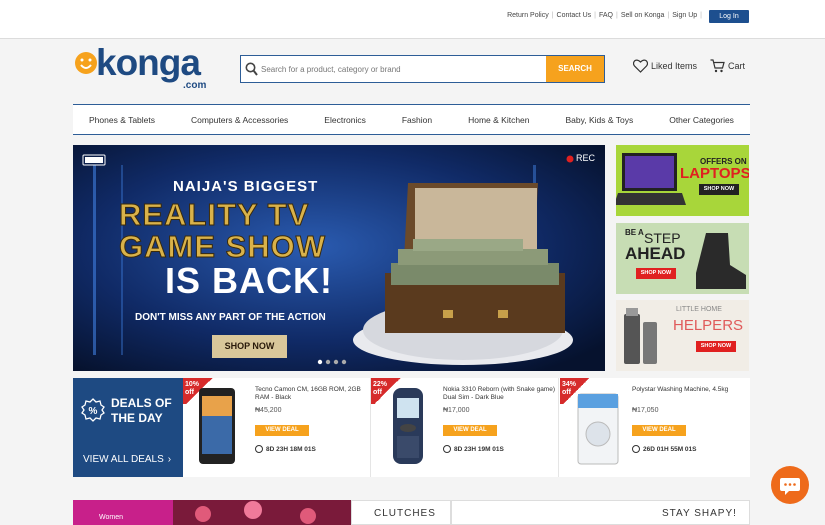 The width and height of the screenshot is (825, 525). I want to click on sign-up-link: Sign Up, so click(684, 15).